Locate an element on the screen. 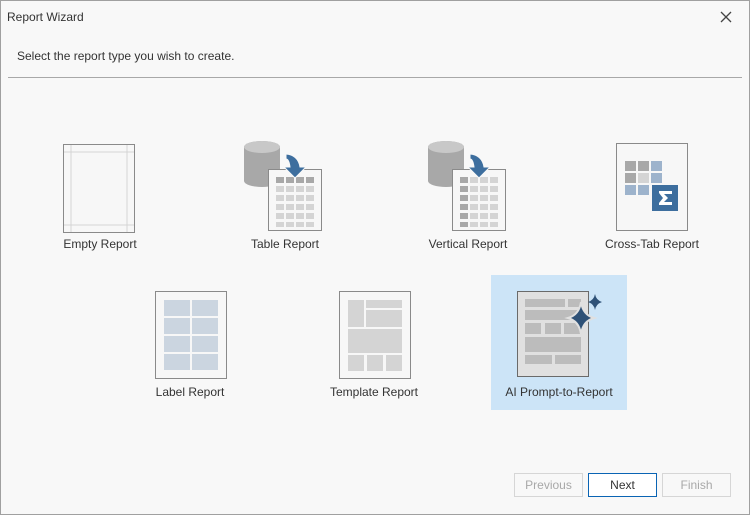  report-type-empty: Empty Report is located at coordinates (100, 197).